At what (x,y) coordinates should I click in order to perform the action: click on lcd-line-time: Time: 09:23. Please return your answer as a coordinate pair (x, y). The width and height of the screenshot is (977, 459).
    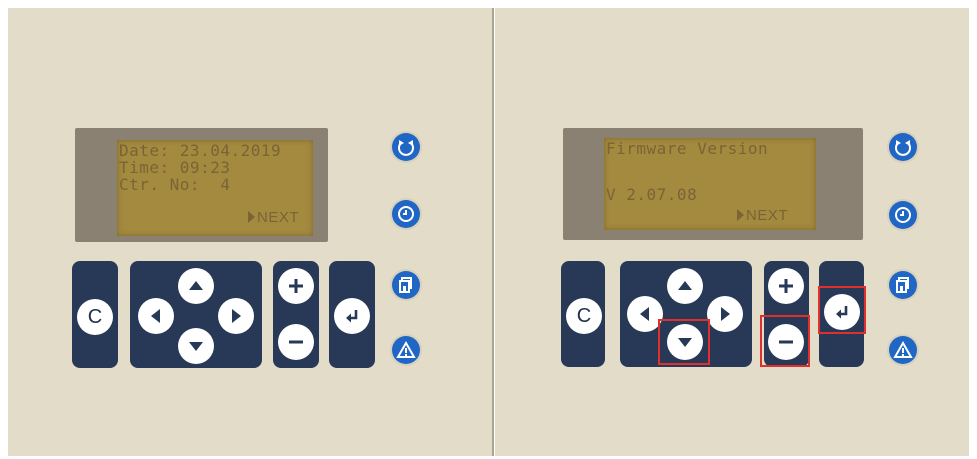
    Looking at the image, I should click on (175, 167).